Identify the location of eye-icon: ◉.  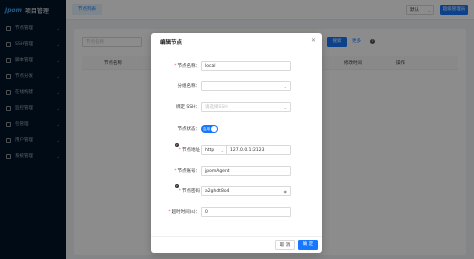
(286, 191).